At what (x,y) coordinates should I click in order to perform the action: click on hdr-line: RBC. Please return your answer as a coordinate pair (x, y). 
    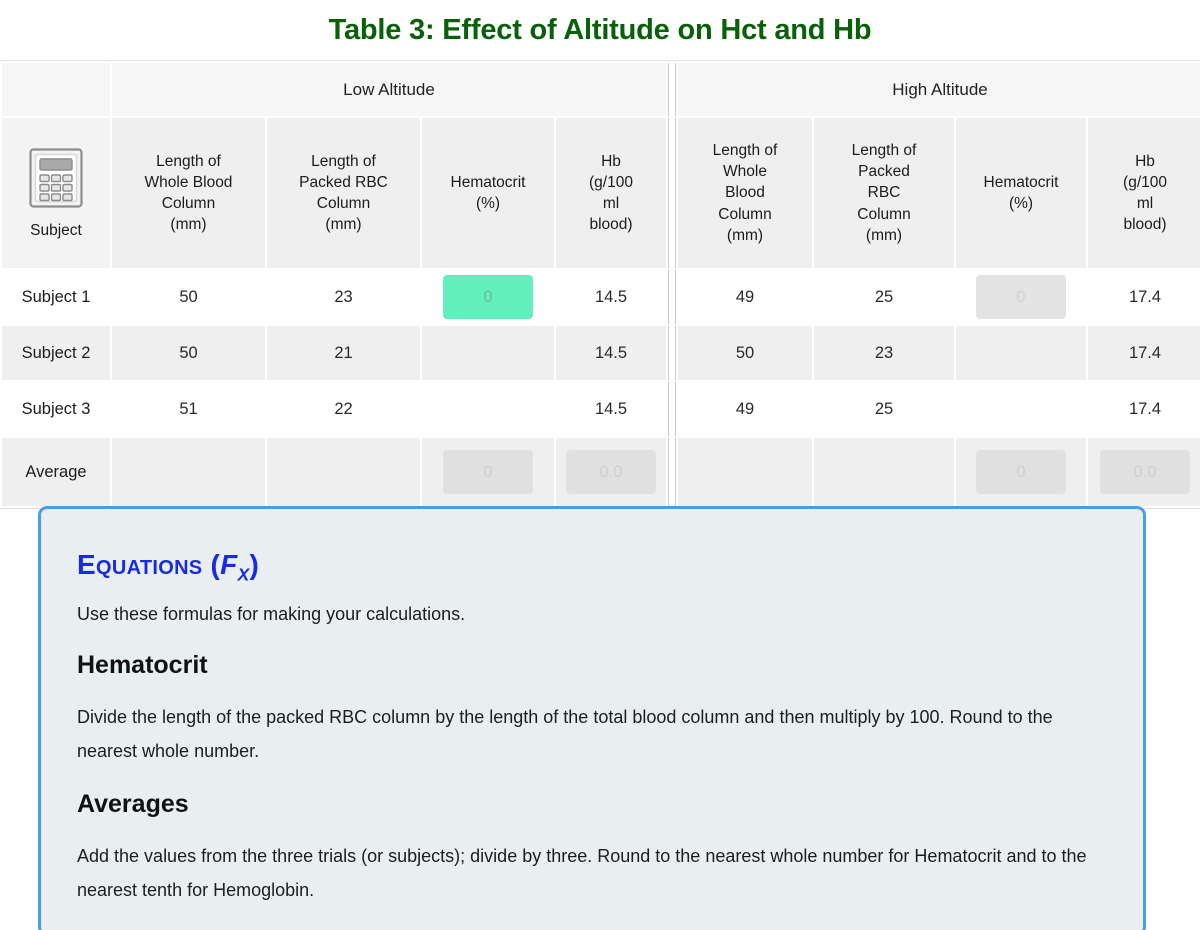
    Looking at the image, I should click on (884, 193).